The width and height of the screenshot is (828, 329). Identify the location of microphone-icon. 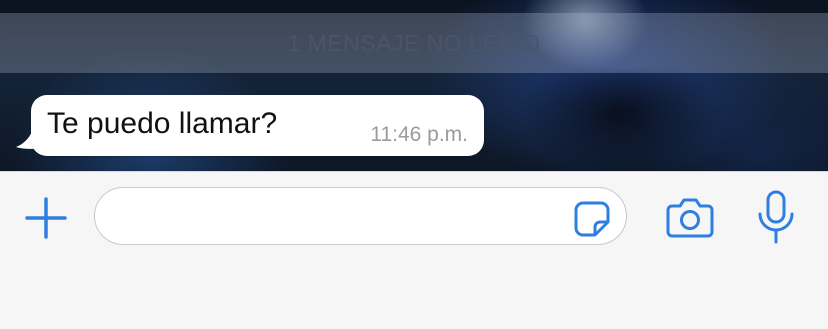
(776, 217).